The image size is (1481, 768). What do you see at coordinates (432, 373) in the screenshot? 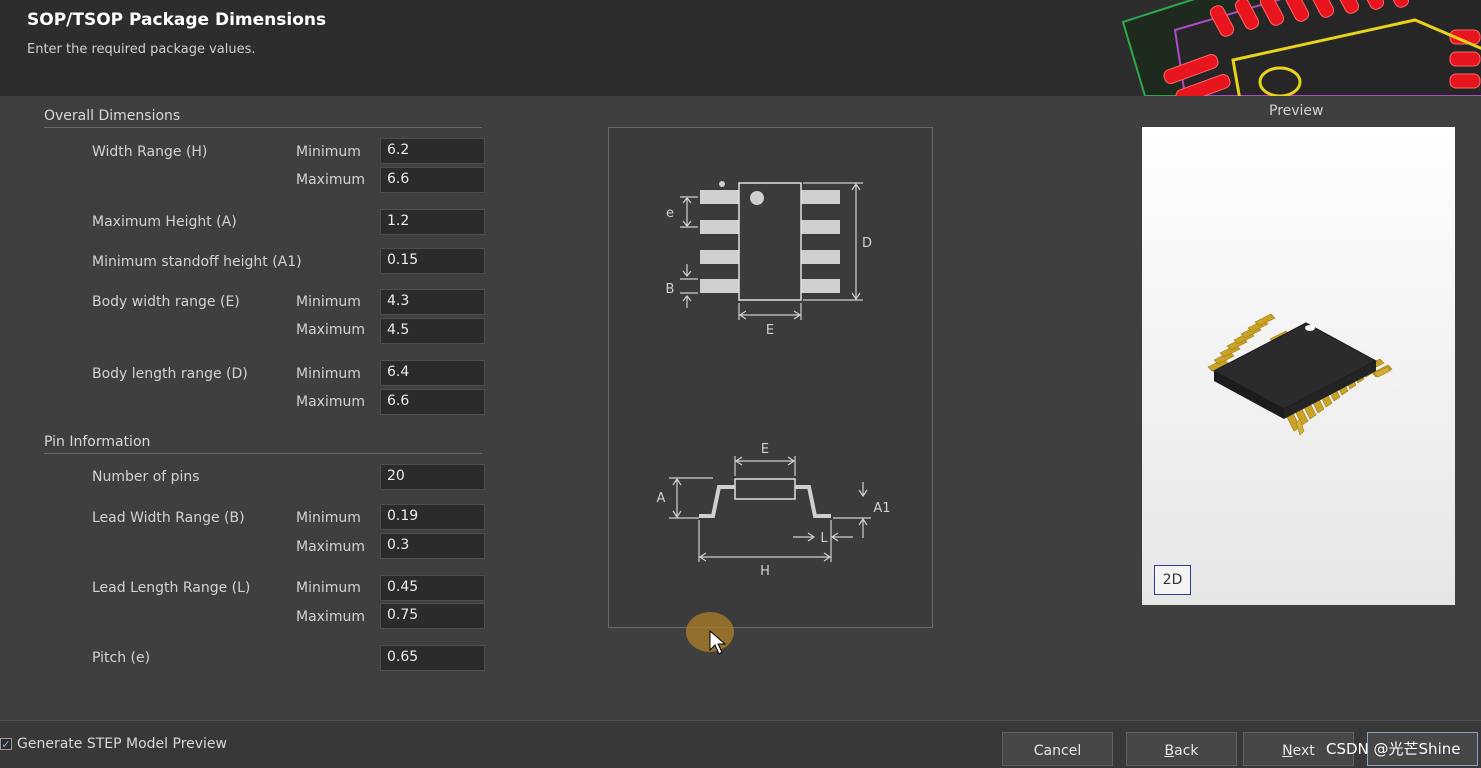
I see `body-length-min-input` at bounding box center [432, 373].